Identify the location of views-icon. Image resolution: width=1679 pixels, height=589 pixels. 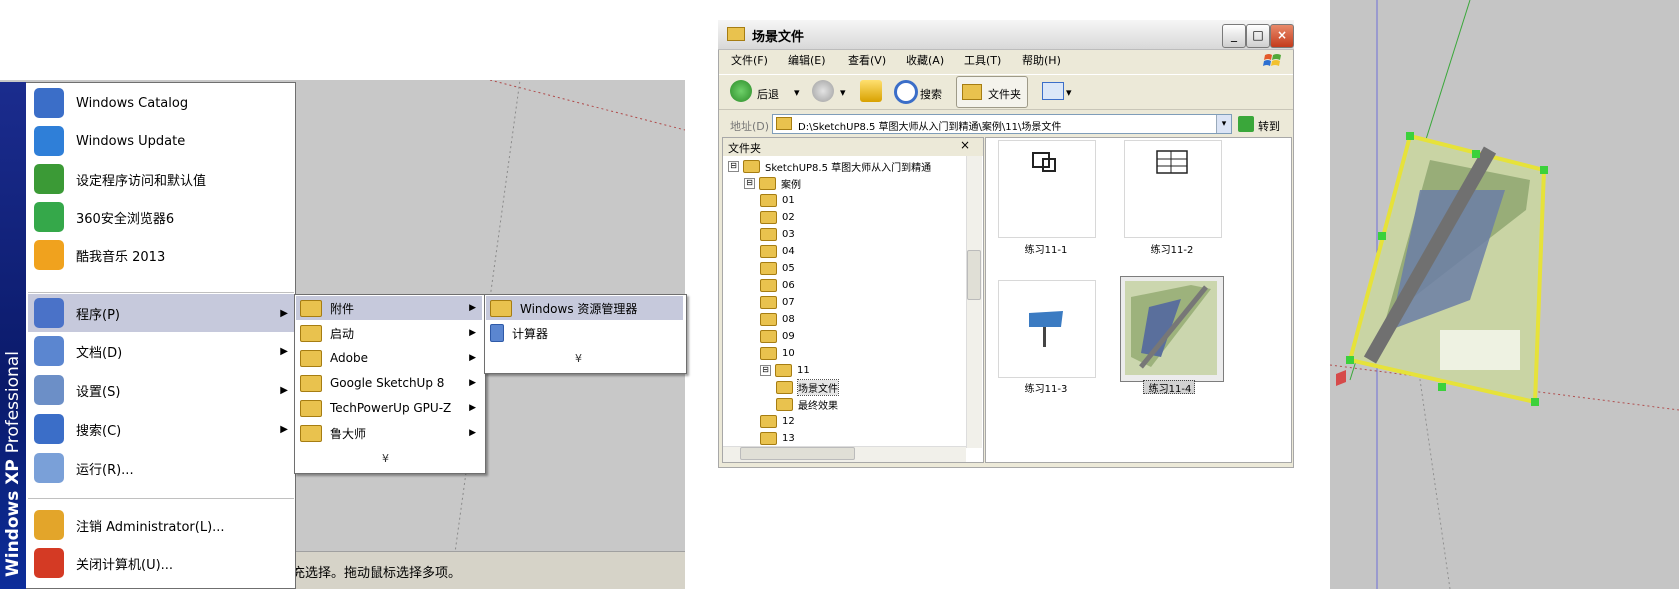
(1053, 91).